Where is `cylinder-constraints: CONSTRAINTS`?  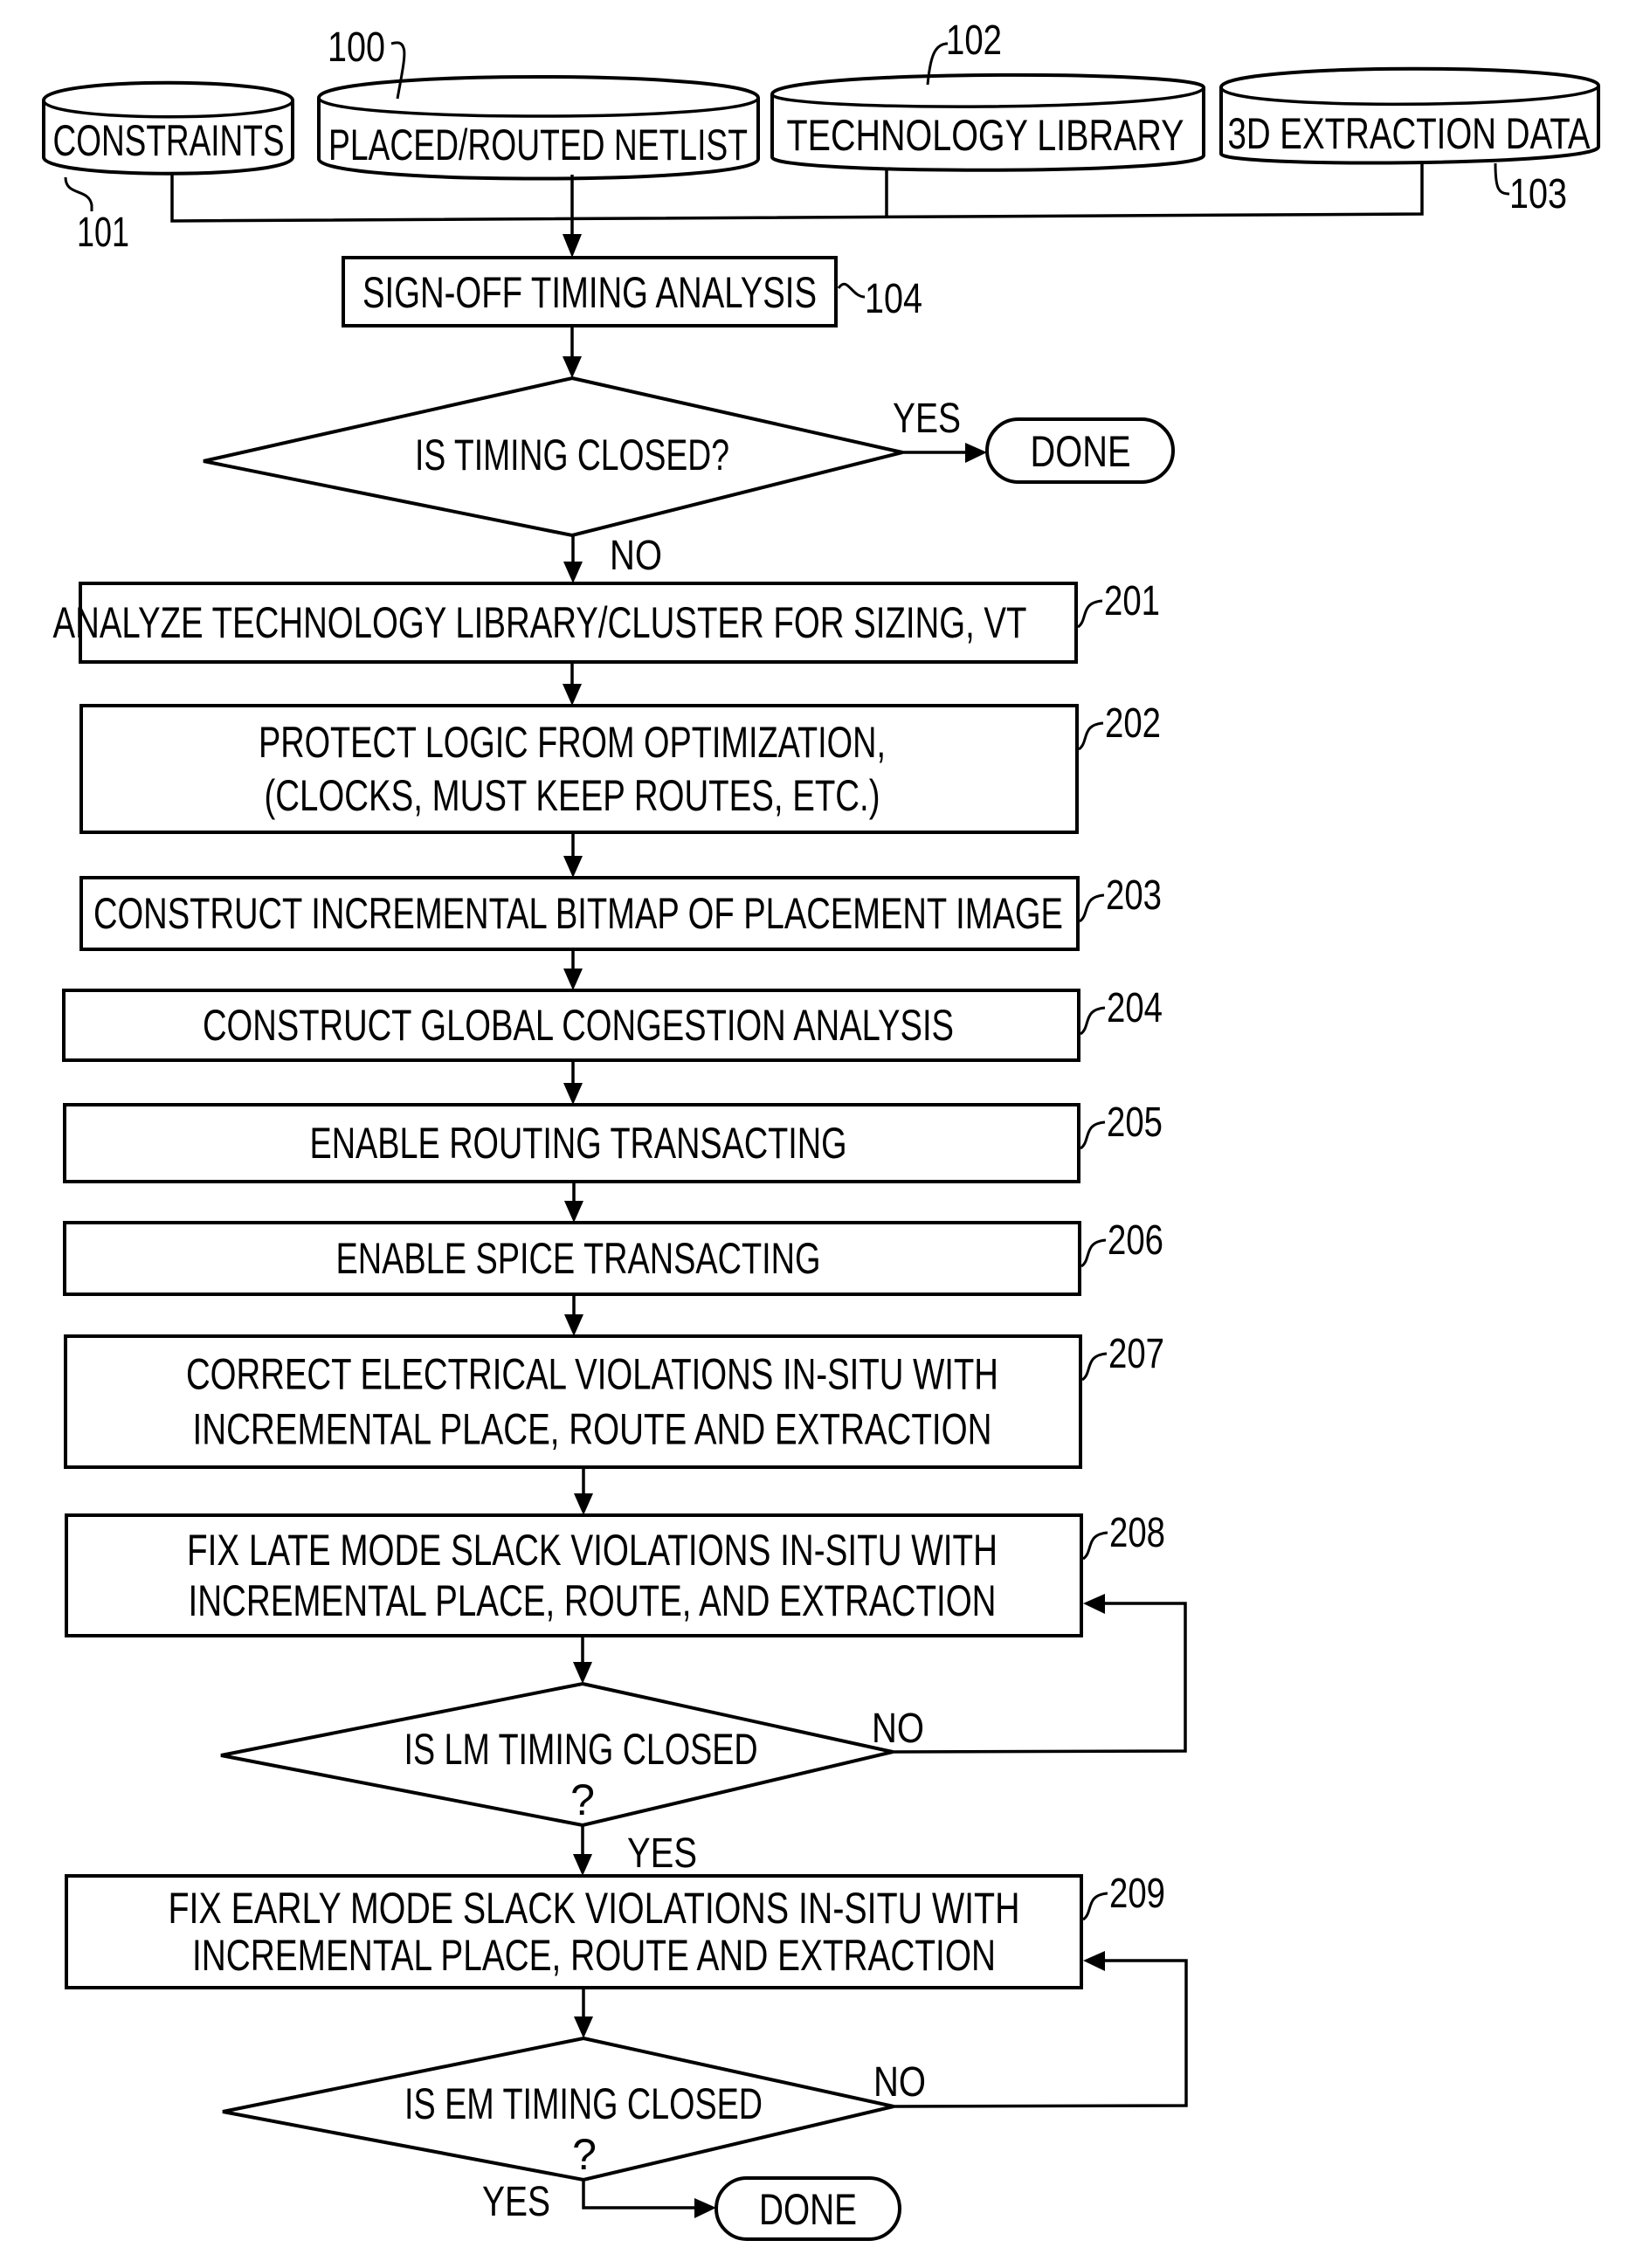
cylinder-constraints: CONSTRAINTS is located at coordinates (168, 128).